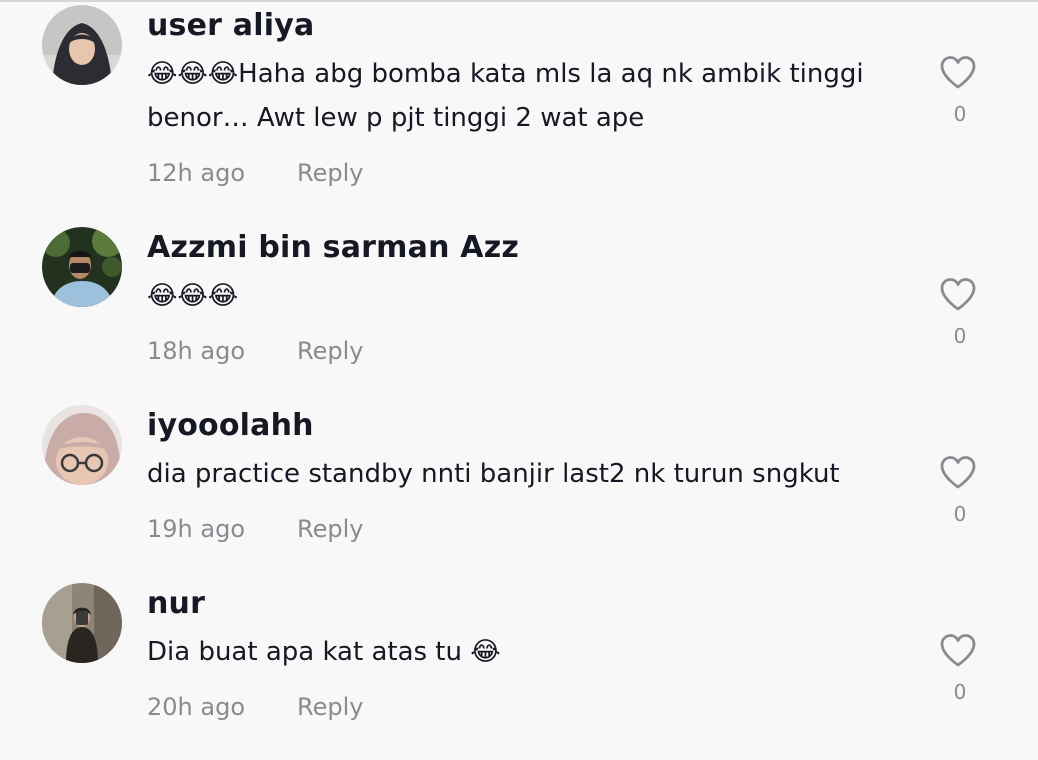 Image resolution: width=1038 pixels, height=760 pixels. Describe the element at coordinates (230, 26) in the screenshot. I see `comment-username: user aliya` at that location.